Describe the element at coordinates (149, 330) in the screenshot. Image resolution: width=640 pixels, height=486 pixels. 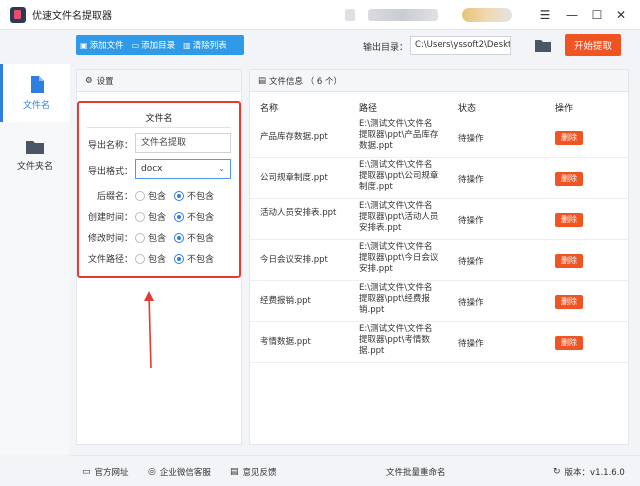
I see `annotation-arrow-icon` at that location.